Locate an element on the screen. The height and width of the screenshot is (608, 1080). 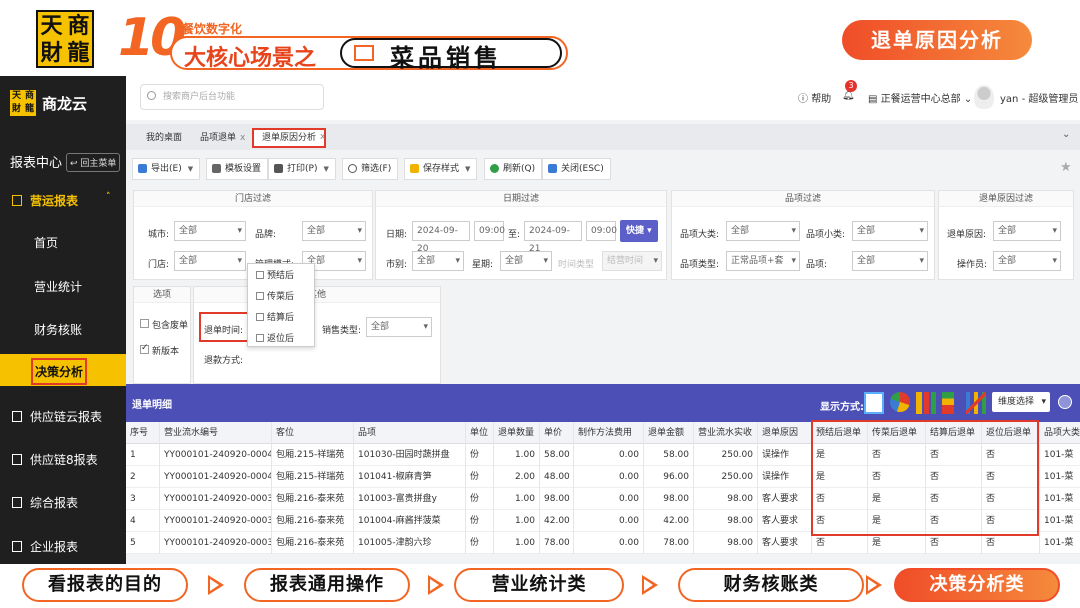
bottom-nav: 看报表的目的 报表通用操作 营业统计类 财务核账类 决策分析类 is located at coordinates (540, 586).